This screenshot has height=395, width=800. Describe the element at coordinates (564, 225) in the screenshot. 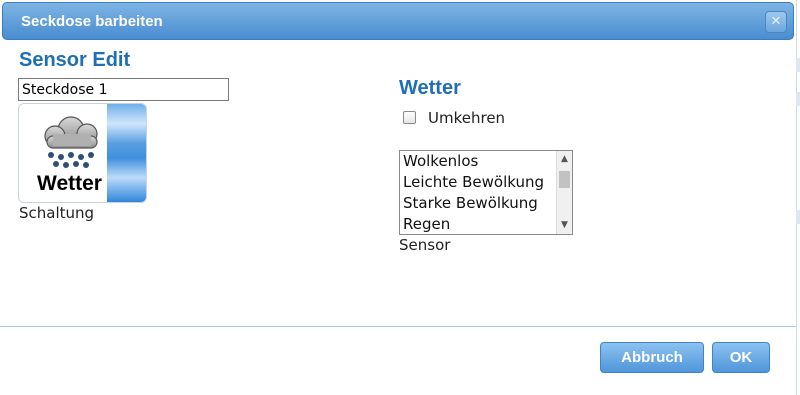

I see `scroll-down-icon: ▼` at that location.